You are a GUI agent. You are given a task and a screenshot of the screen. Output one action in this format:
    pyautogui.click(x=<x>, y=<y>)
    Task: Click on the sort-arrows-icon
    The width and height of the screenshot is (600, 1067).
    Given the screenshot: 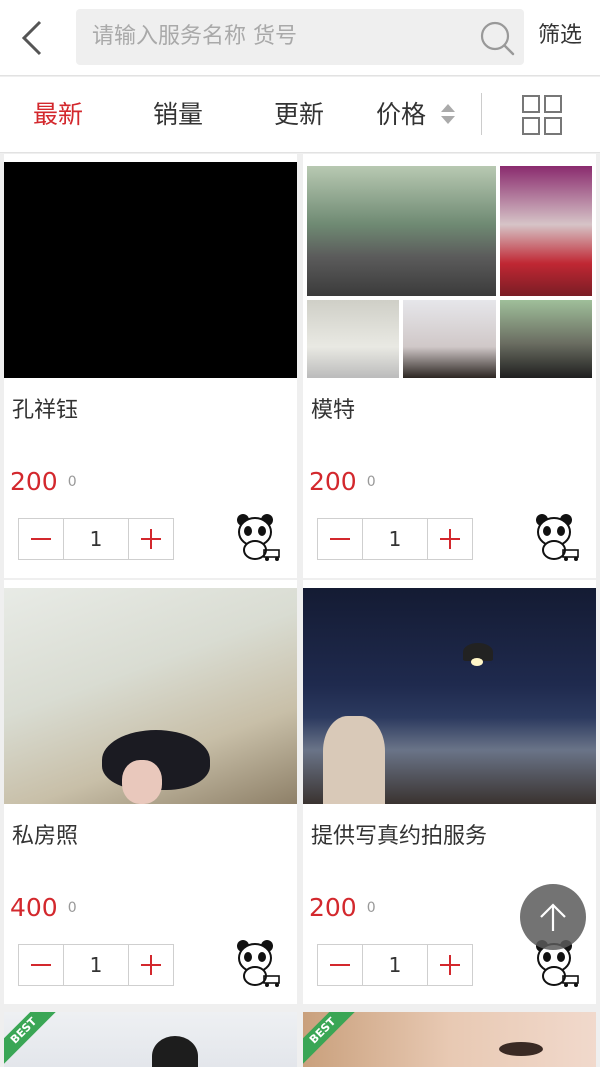 What is the action you would take?
    pyautogui.click(x=447, y=114)
    